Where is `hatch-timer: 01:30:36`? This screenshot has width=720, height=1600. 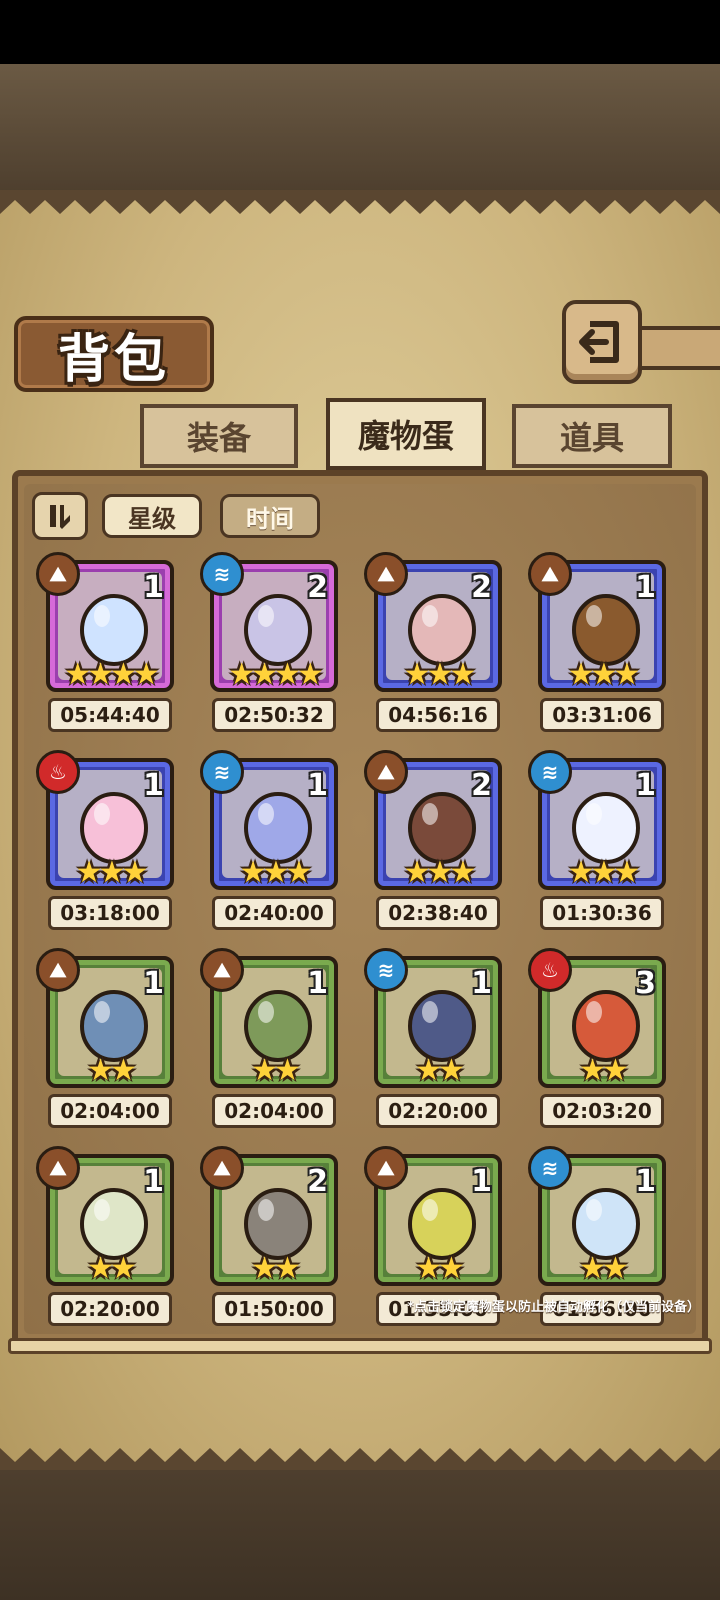 hatch-timer: 01:30:36 is located at coordinates (602, 913).